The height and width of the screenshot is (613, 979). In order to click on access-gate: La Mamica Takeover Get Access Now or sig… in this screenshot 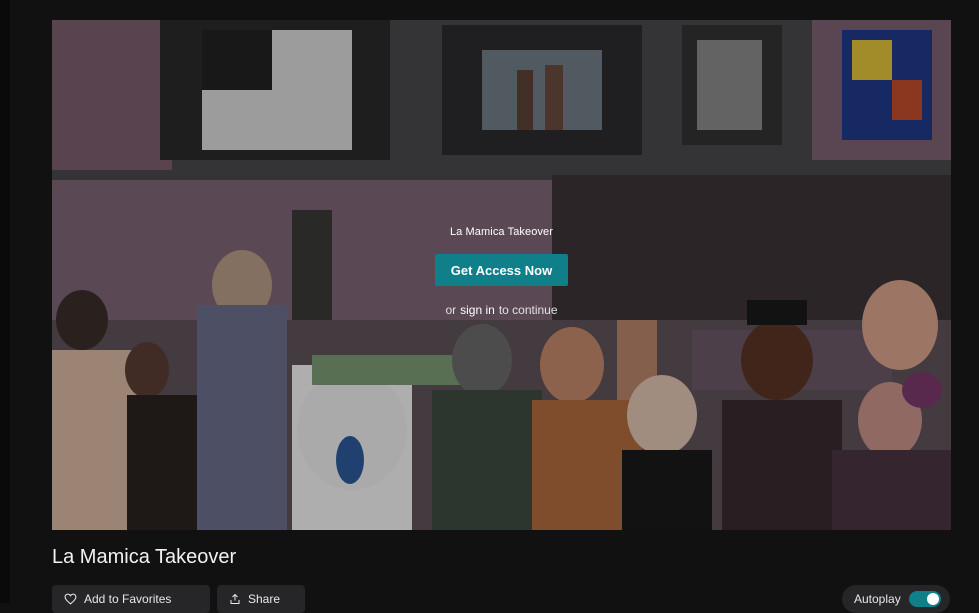, I will do `click(501, 271)`.